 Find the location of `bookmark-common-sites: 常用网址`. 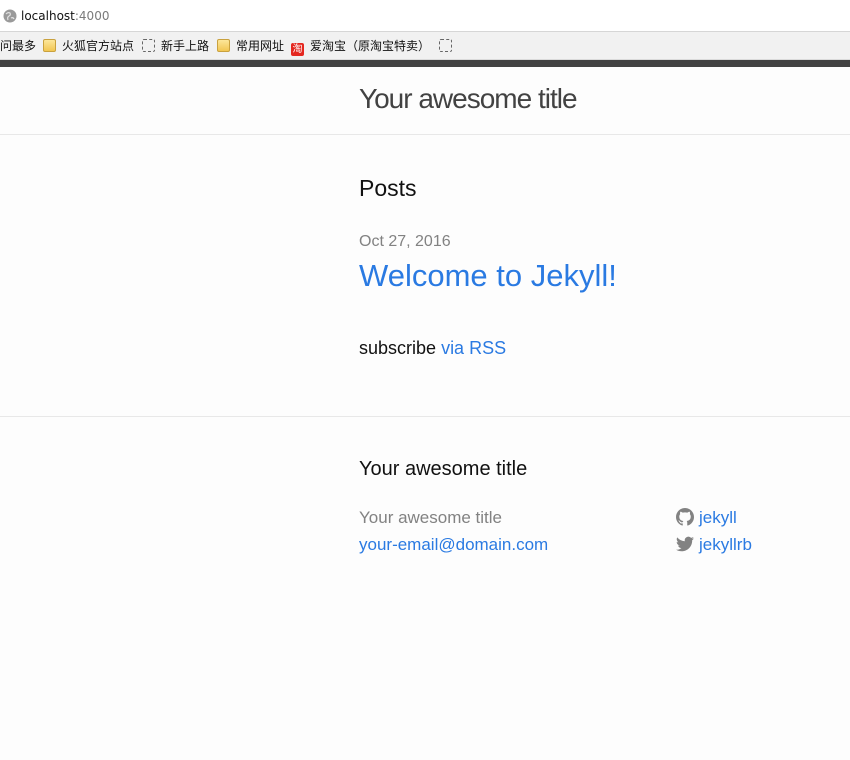

bookmark-common-sites: 常用网址 is located at coordinates (250, 46).